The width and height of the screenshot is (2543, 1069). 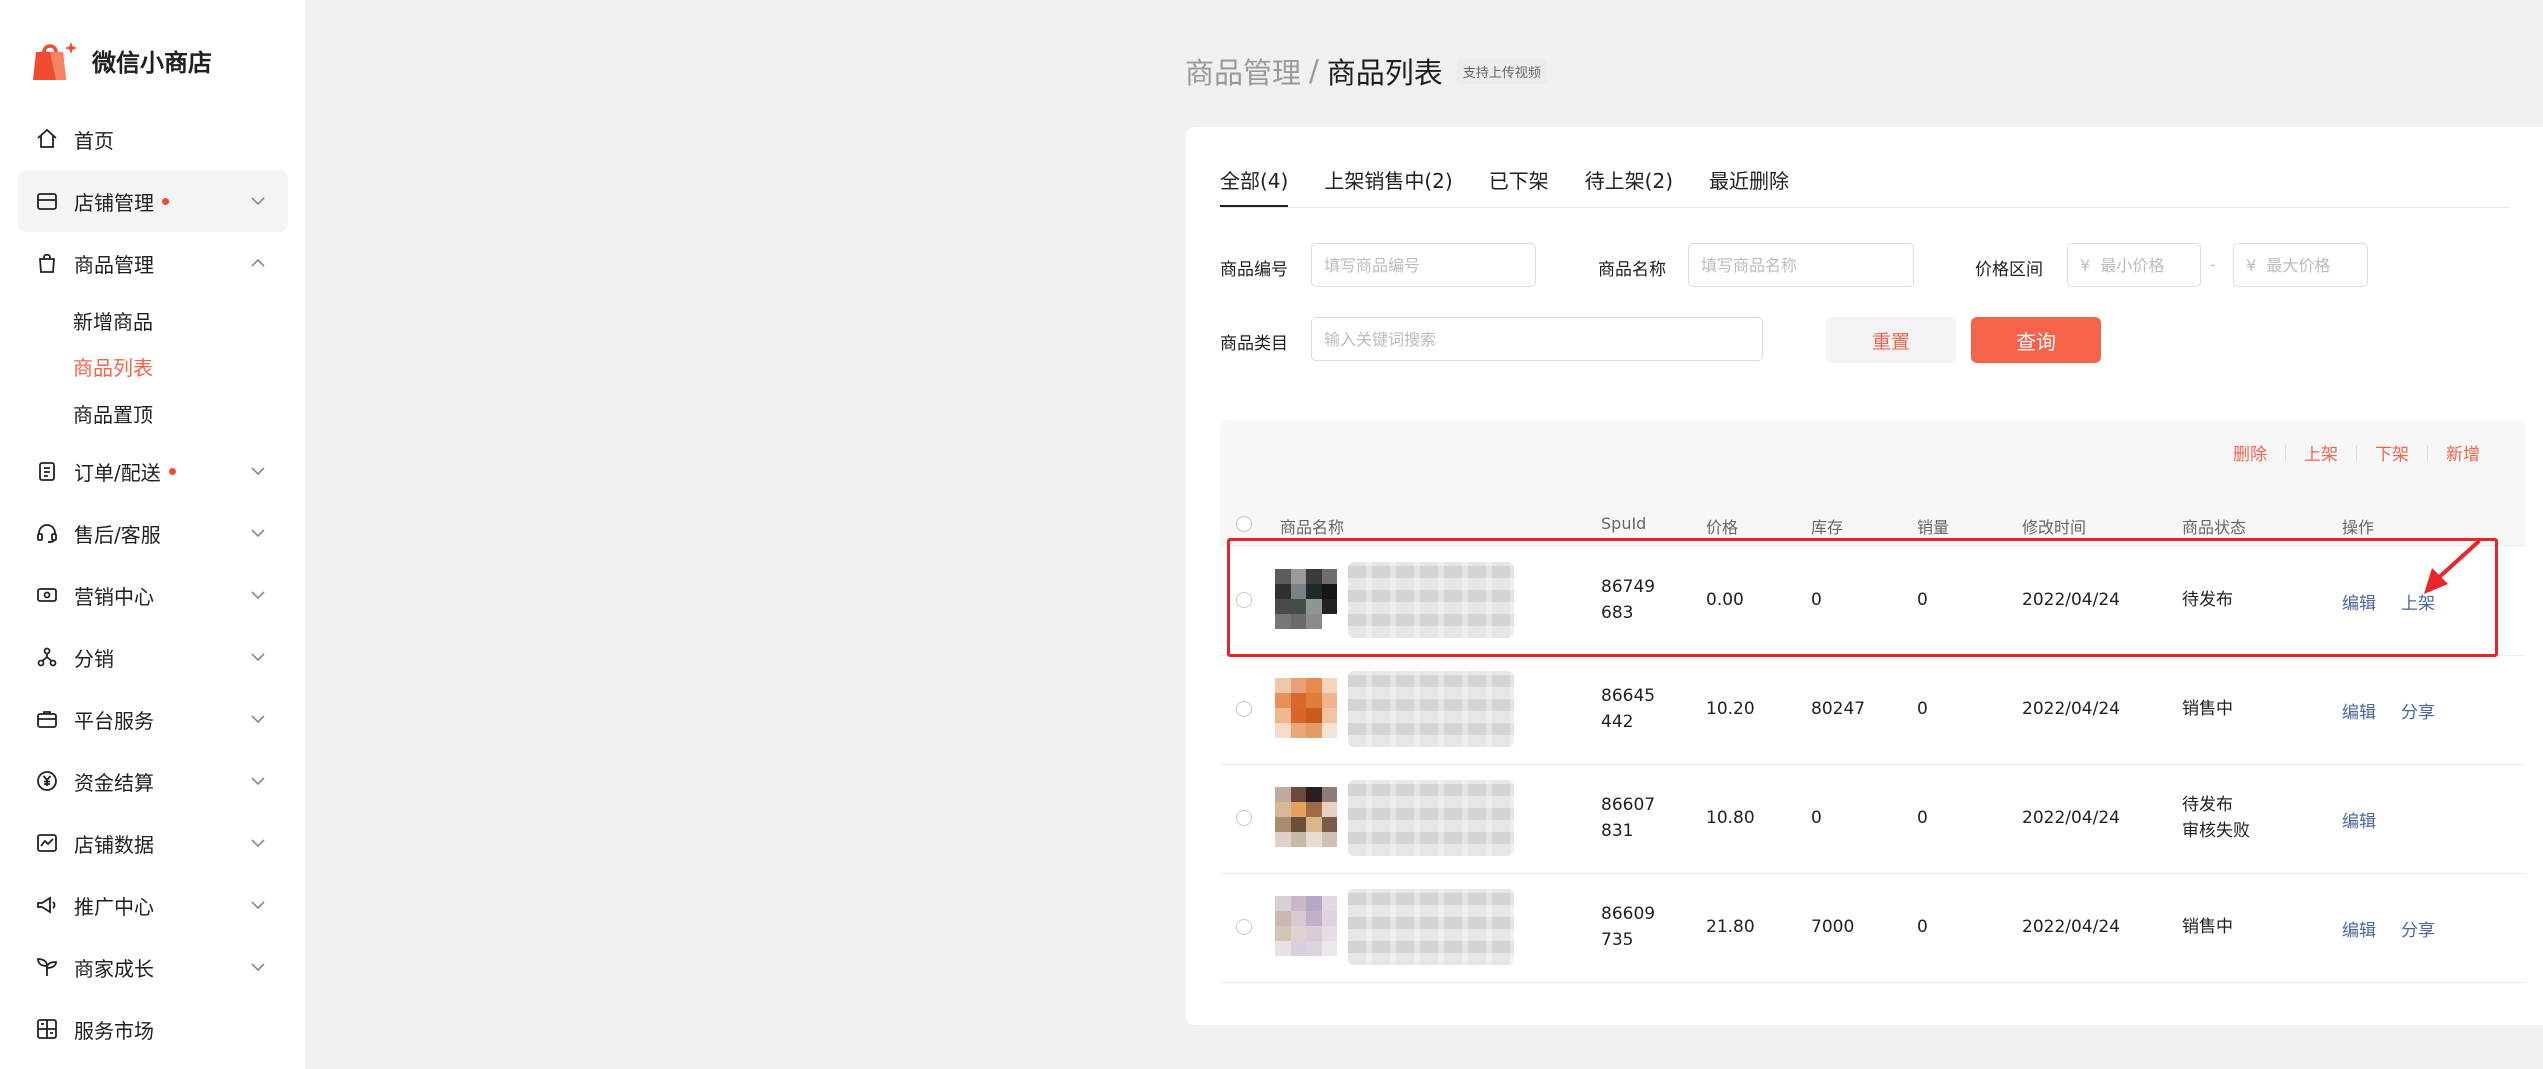 What do you see at coordinates (1801, 265) in the screenshot?
I see `product-name-input` at bounding box center [1801, 265].